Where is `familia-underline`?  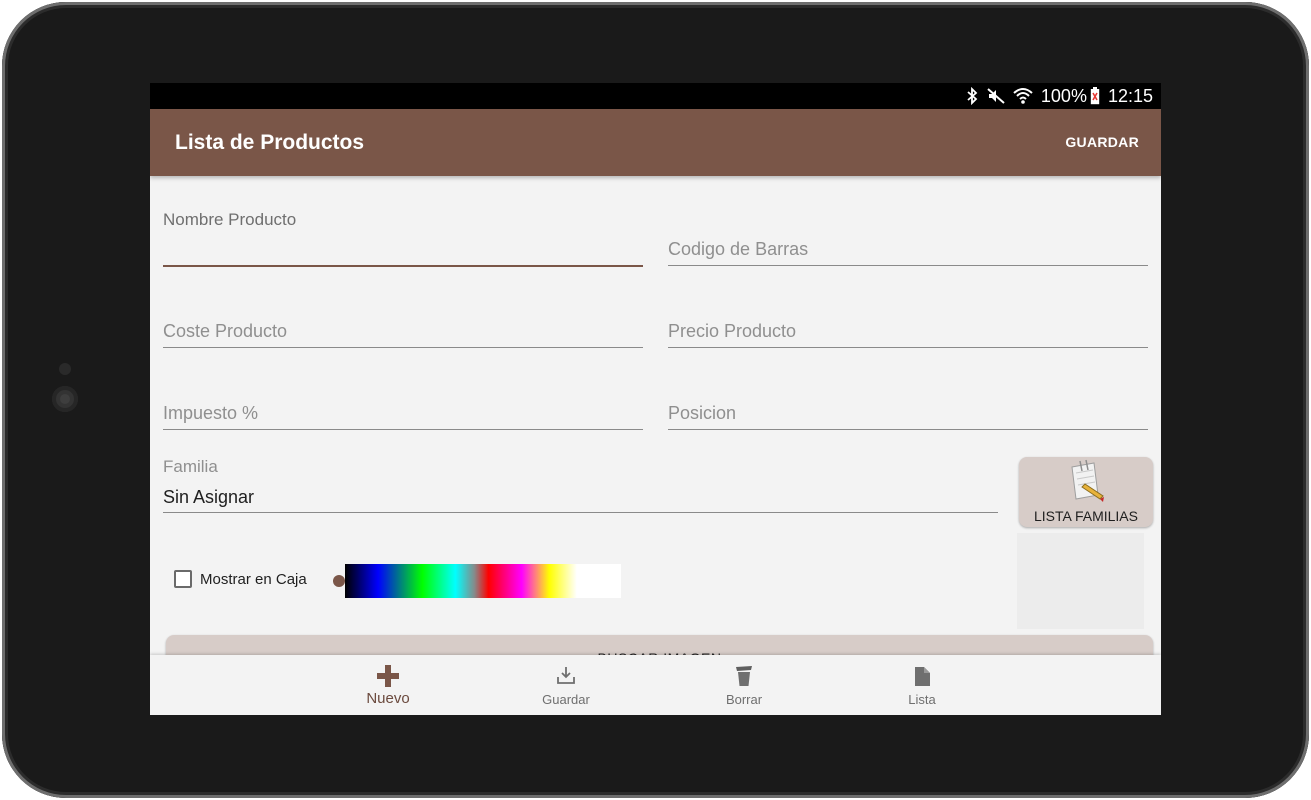 familia-underline is located at coordinates (580, 512).